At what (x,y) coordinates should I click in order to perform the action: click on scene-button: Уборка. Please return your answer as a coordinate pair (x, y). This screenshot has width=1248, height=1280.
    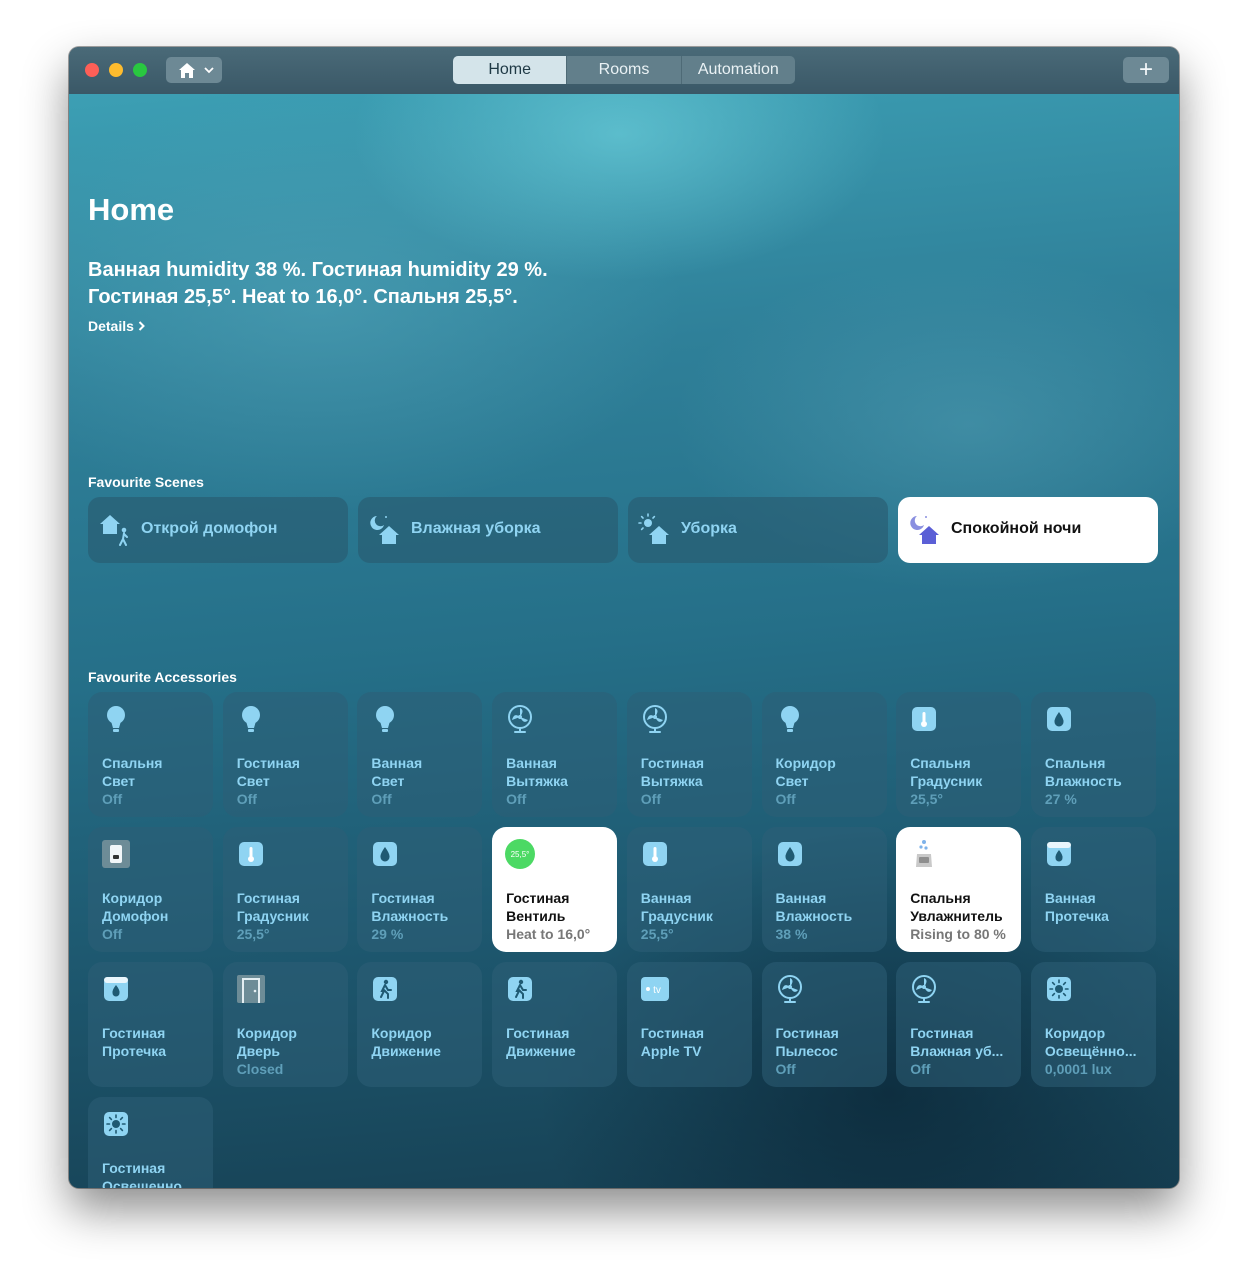
    Looking at the image, I should click on (758, 530).